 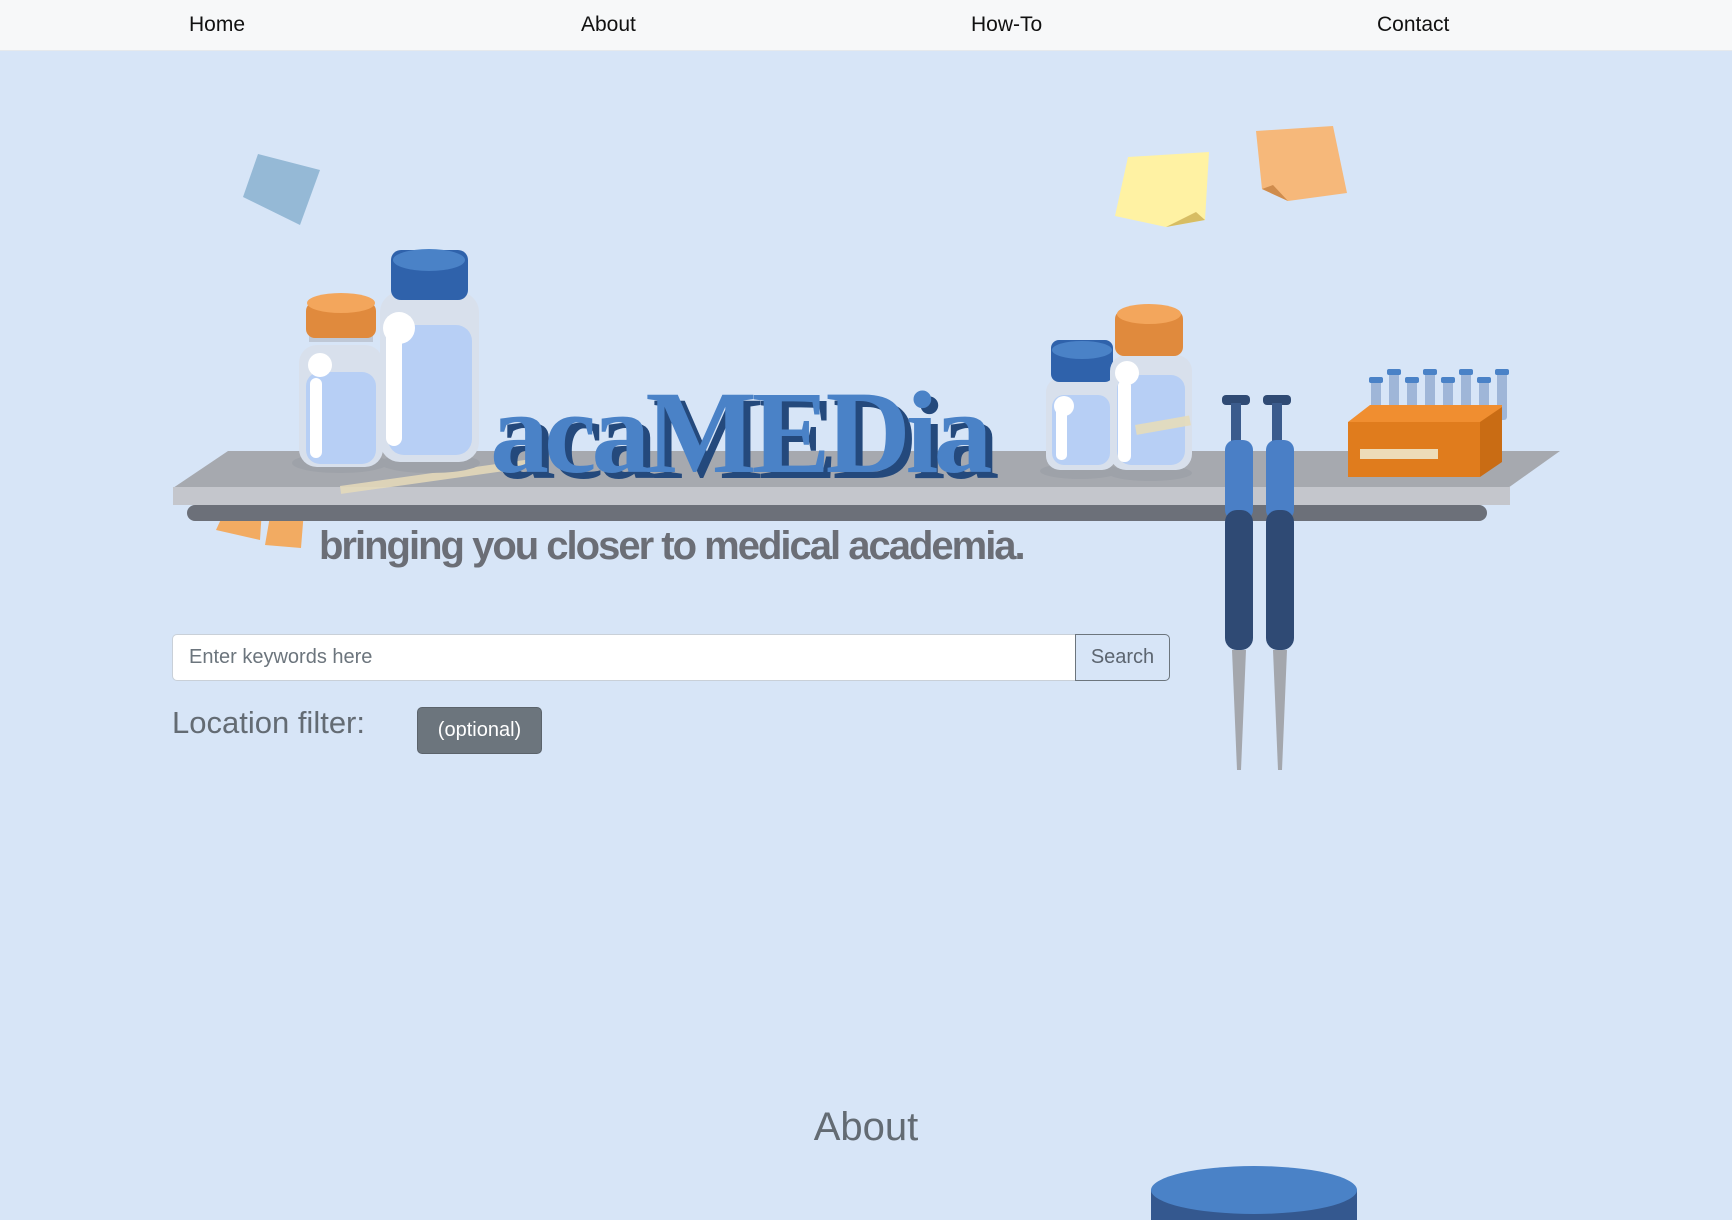 I want to click on nav-home-link: Home, so click(x=217, y=25).